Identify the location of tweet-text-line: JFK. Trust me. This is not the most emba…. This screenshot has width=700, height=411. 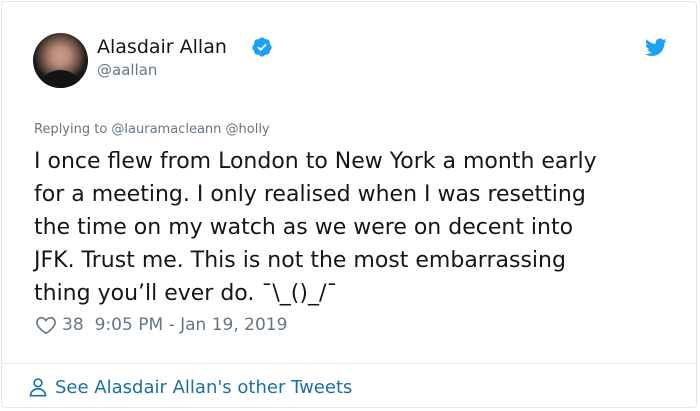
(300, 260).